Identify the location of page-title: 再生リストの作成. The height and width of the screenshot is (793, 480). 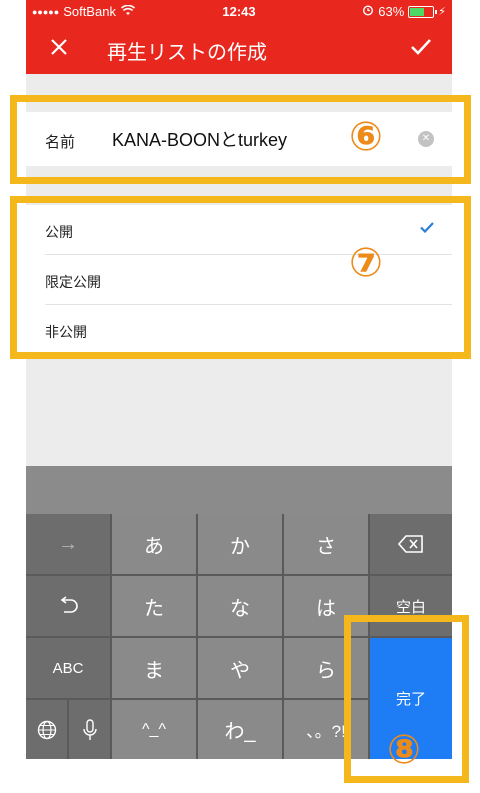
(187, 53).